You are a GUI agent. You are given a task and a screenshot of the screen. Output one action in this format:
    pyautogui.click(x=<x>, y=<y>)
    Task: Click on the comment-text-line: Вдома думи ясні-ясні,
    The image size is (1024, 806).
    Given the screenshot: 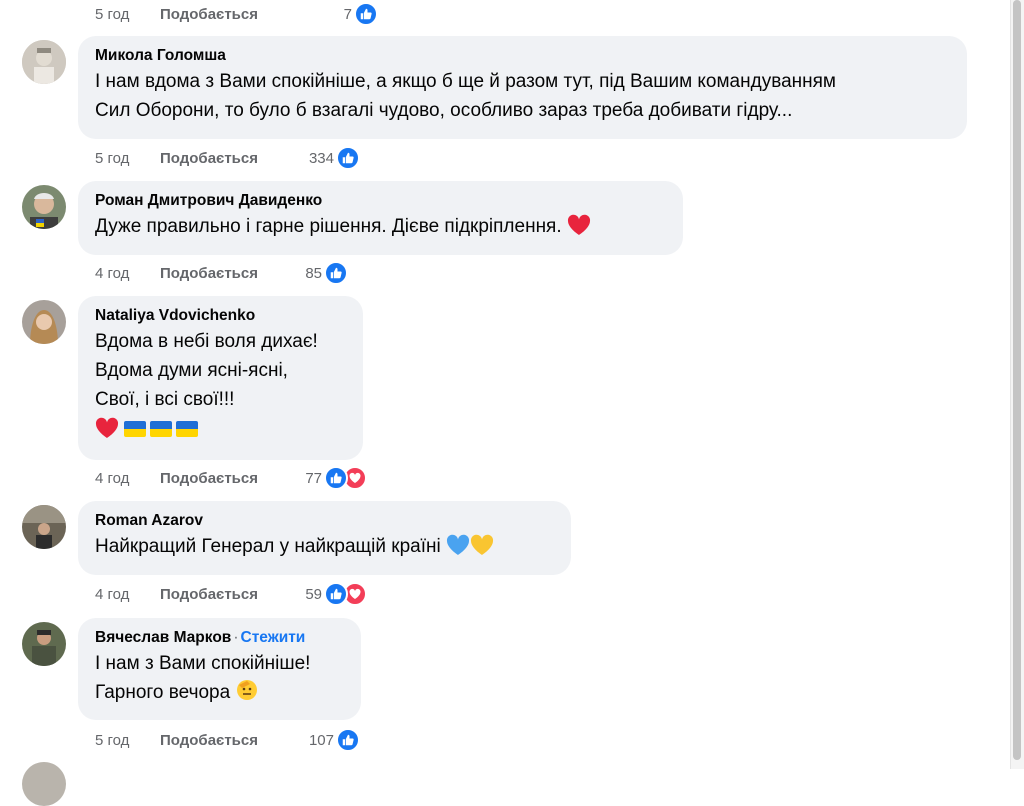 What is the action you would take?
    pyautogui.click(x=191, y=370)
    